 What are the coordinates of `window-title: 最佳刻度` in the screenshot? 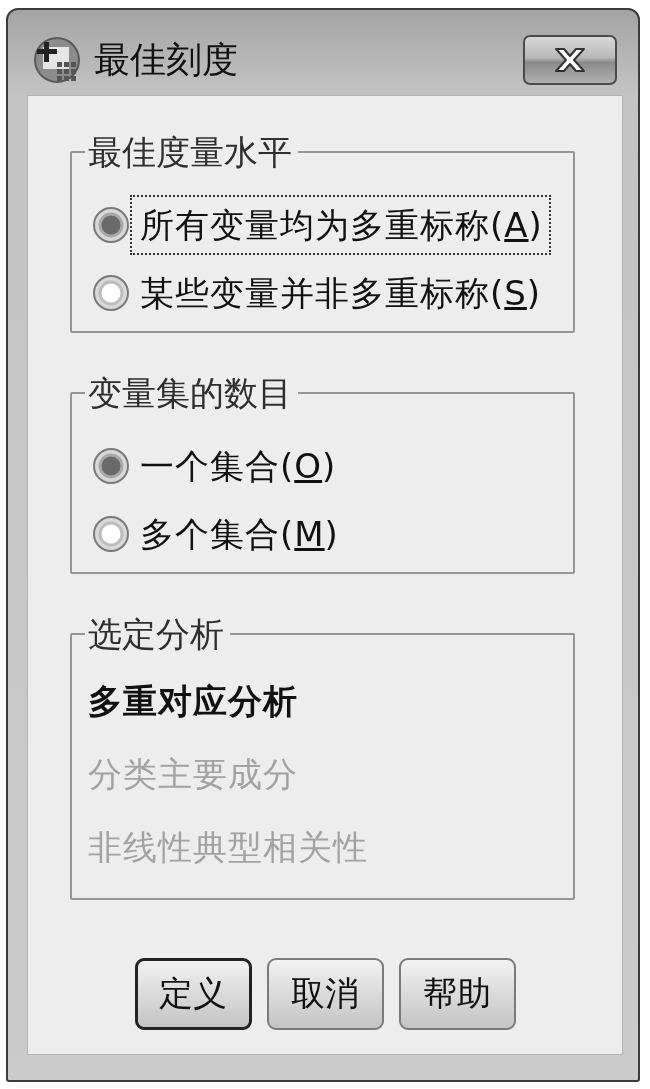 It's located at (166, 60).